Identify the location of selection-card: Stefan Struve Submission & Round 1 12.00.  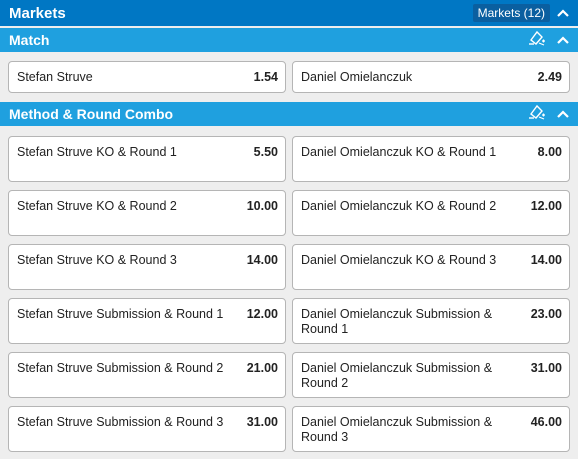
(147, 321).